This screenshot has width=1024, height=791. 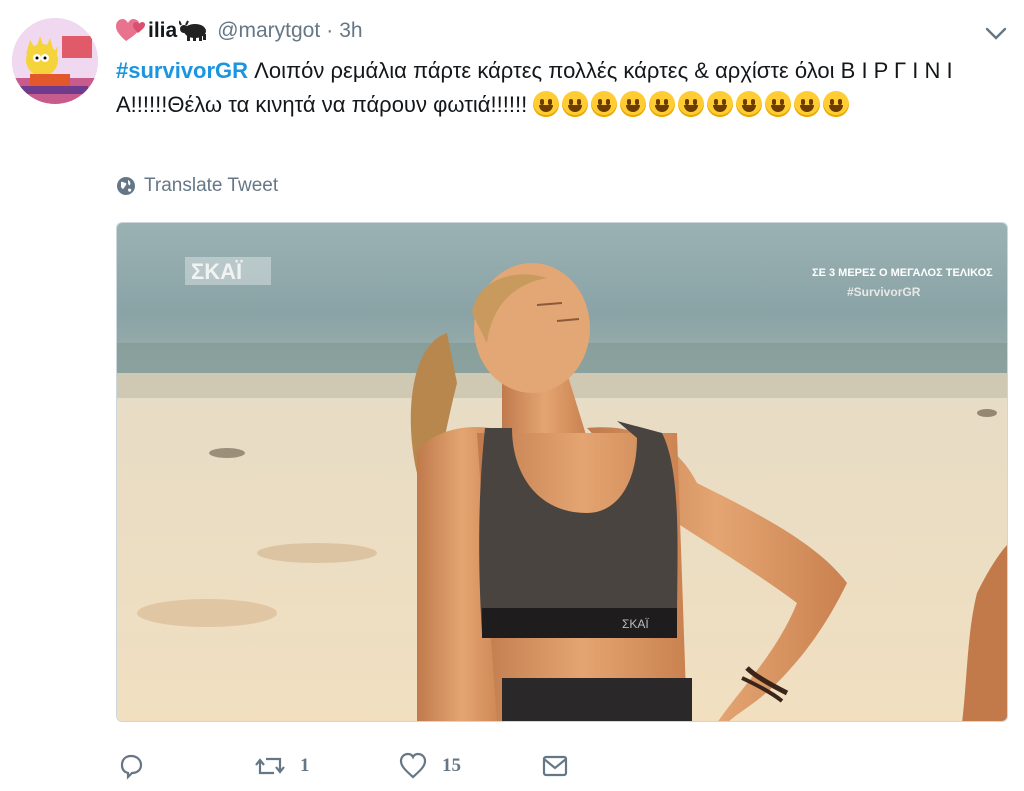 What do you see at coordinates (130, 30) in the screenshot?
I see `heart-emoji-icon` at bounding box center [130, 30].